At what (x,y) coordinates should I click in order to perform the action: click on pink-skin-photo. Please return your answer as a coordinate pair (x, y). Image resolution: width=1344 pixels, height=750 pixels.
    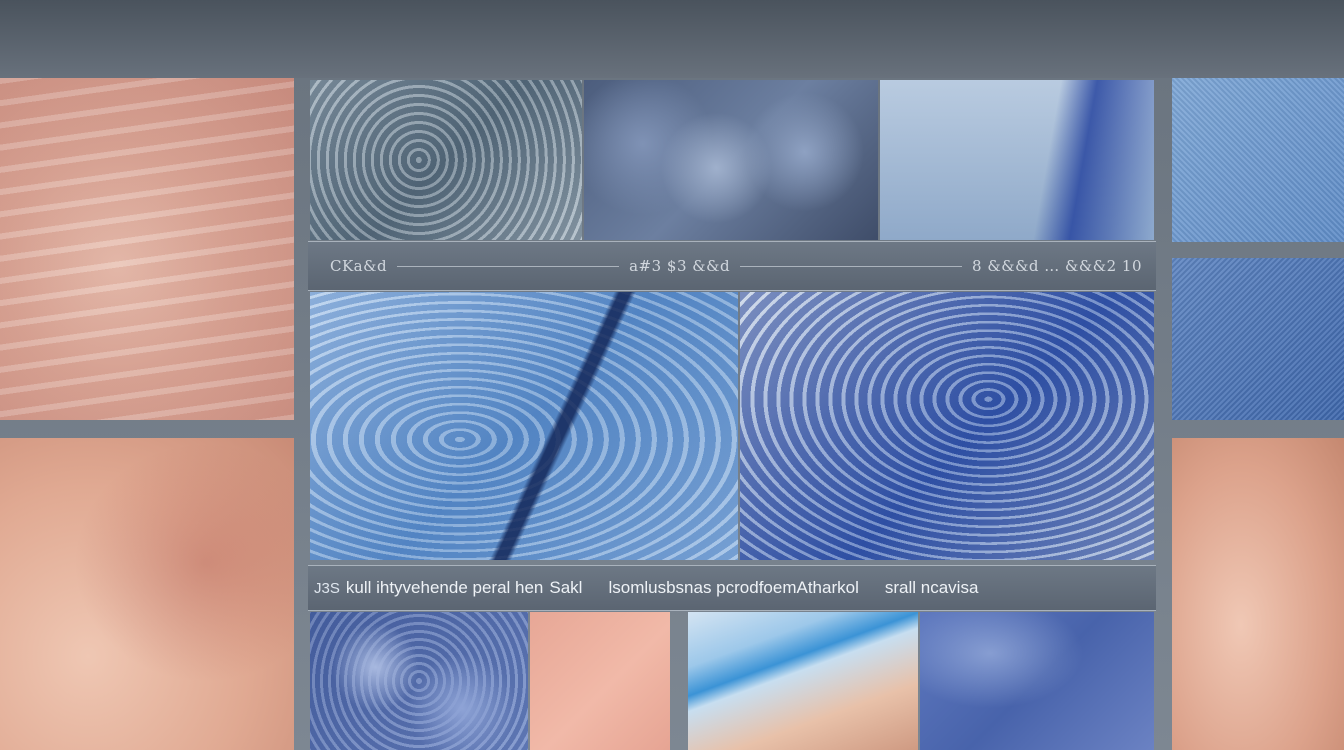
    Looking at the image, I should click on (600, 681).